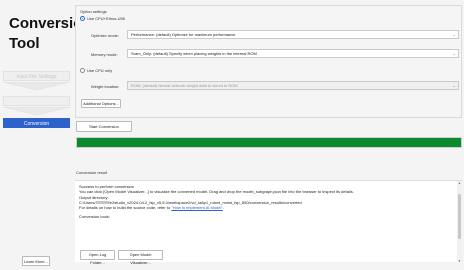 The width and height of the screenshot is (464, 270). Describe the element at coordinates (87, 202) in the screenshot. I see `log-path-prefix: C:/Users/` at that location.